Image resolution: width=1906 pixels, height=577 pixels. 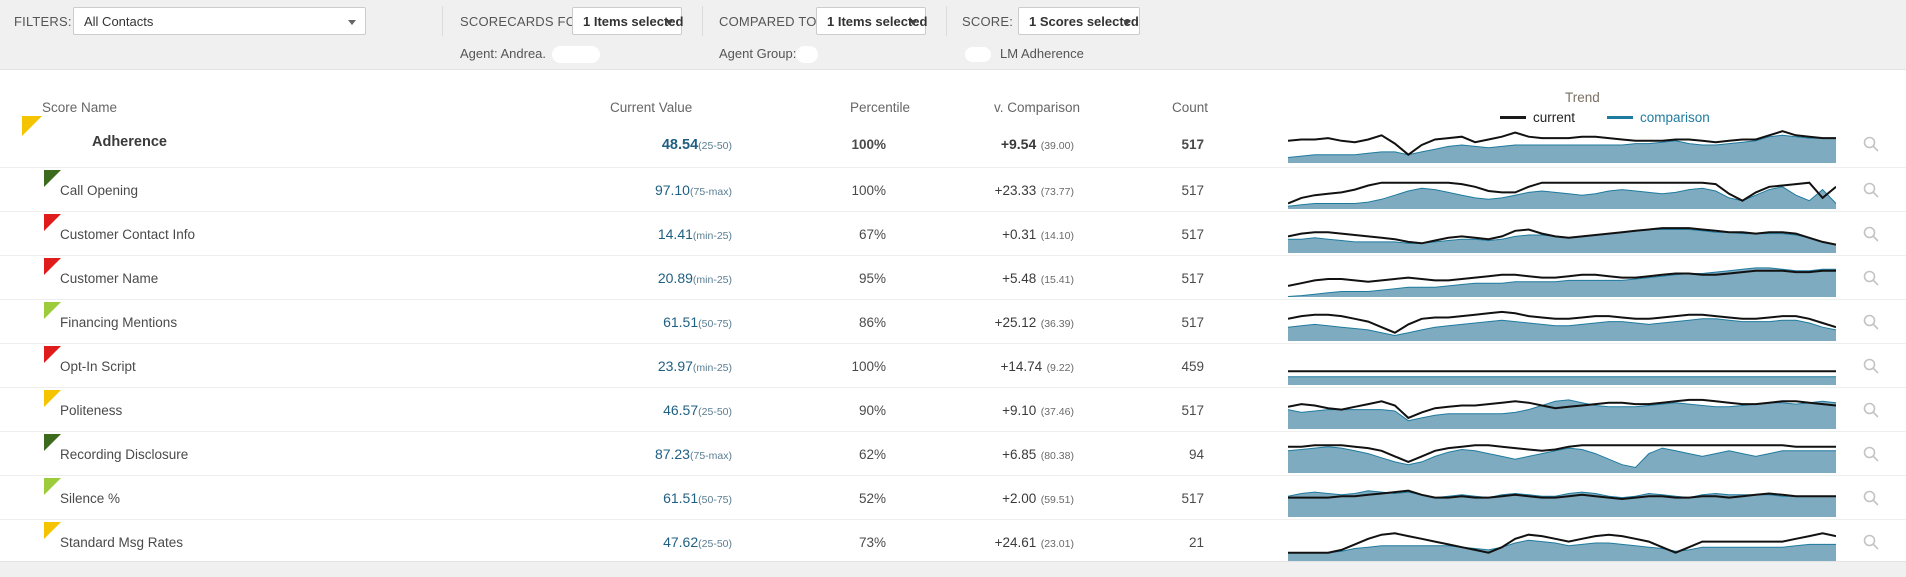 I want to click on current-value-cell: 14.41(min-25), so click(x=671, y=235).